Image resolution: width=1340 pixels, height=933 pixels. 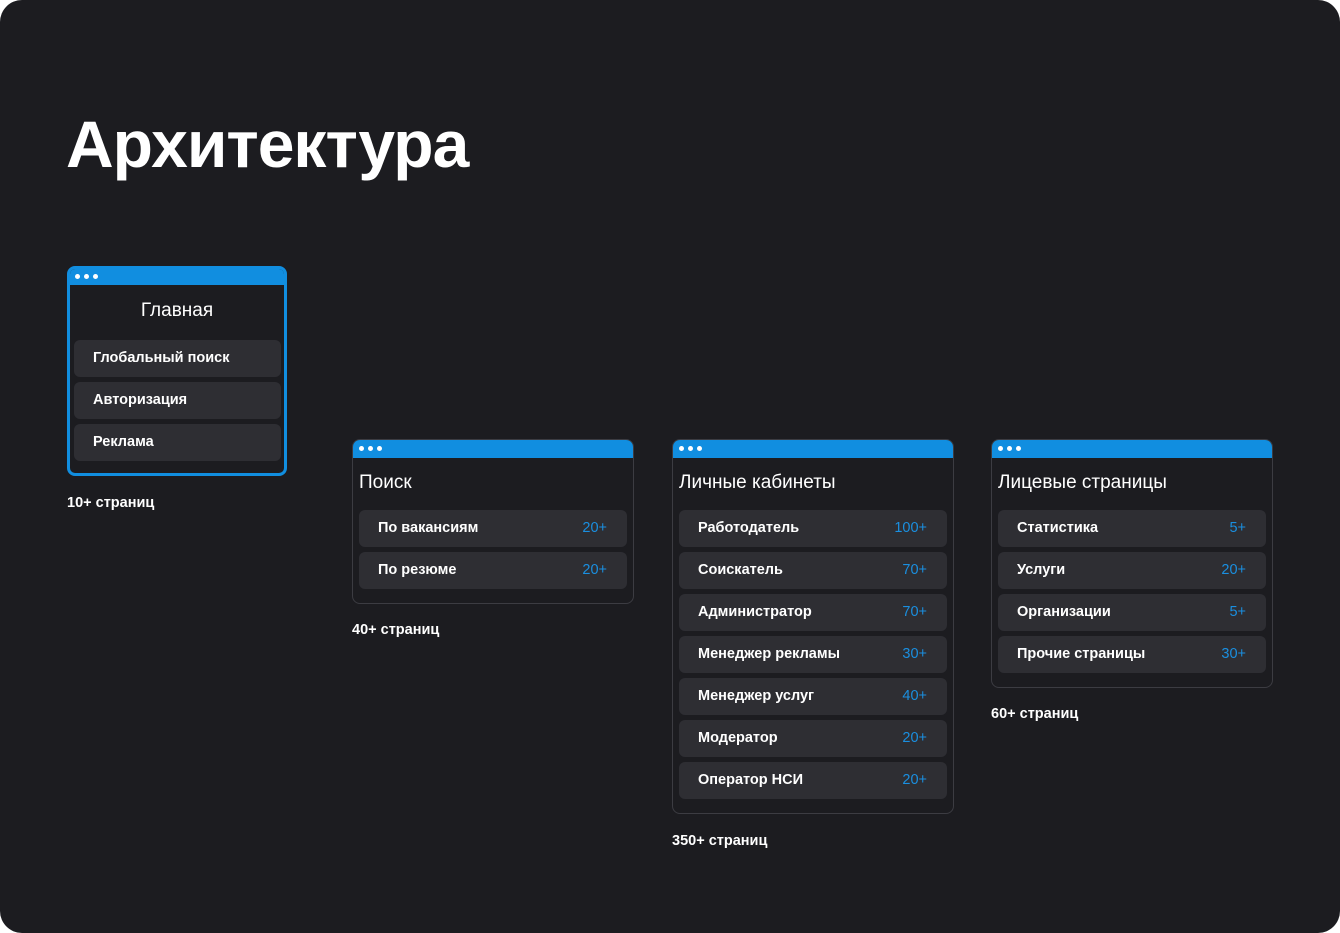 What do you see at coordinates (910, 528) in the screenshot?
I see `page-count: 100+` at bounding box center [910, 528].